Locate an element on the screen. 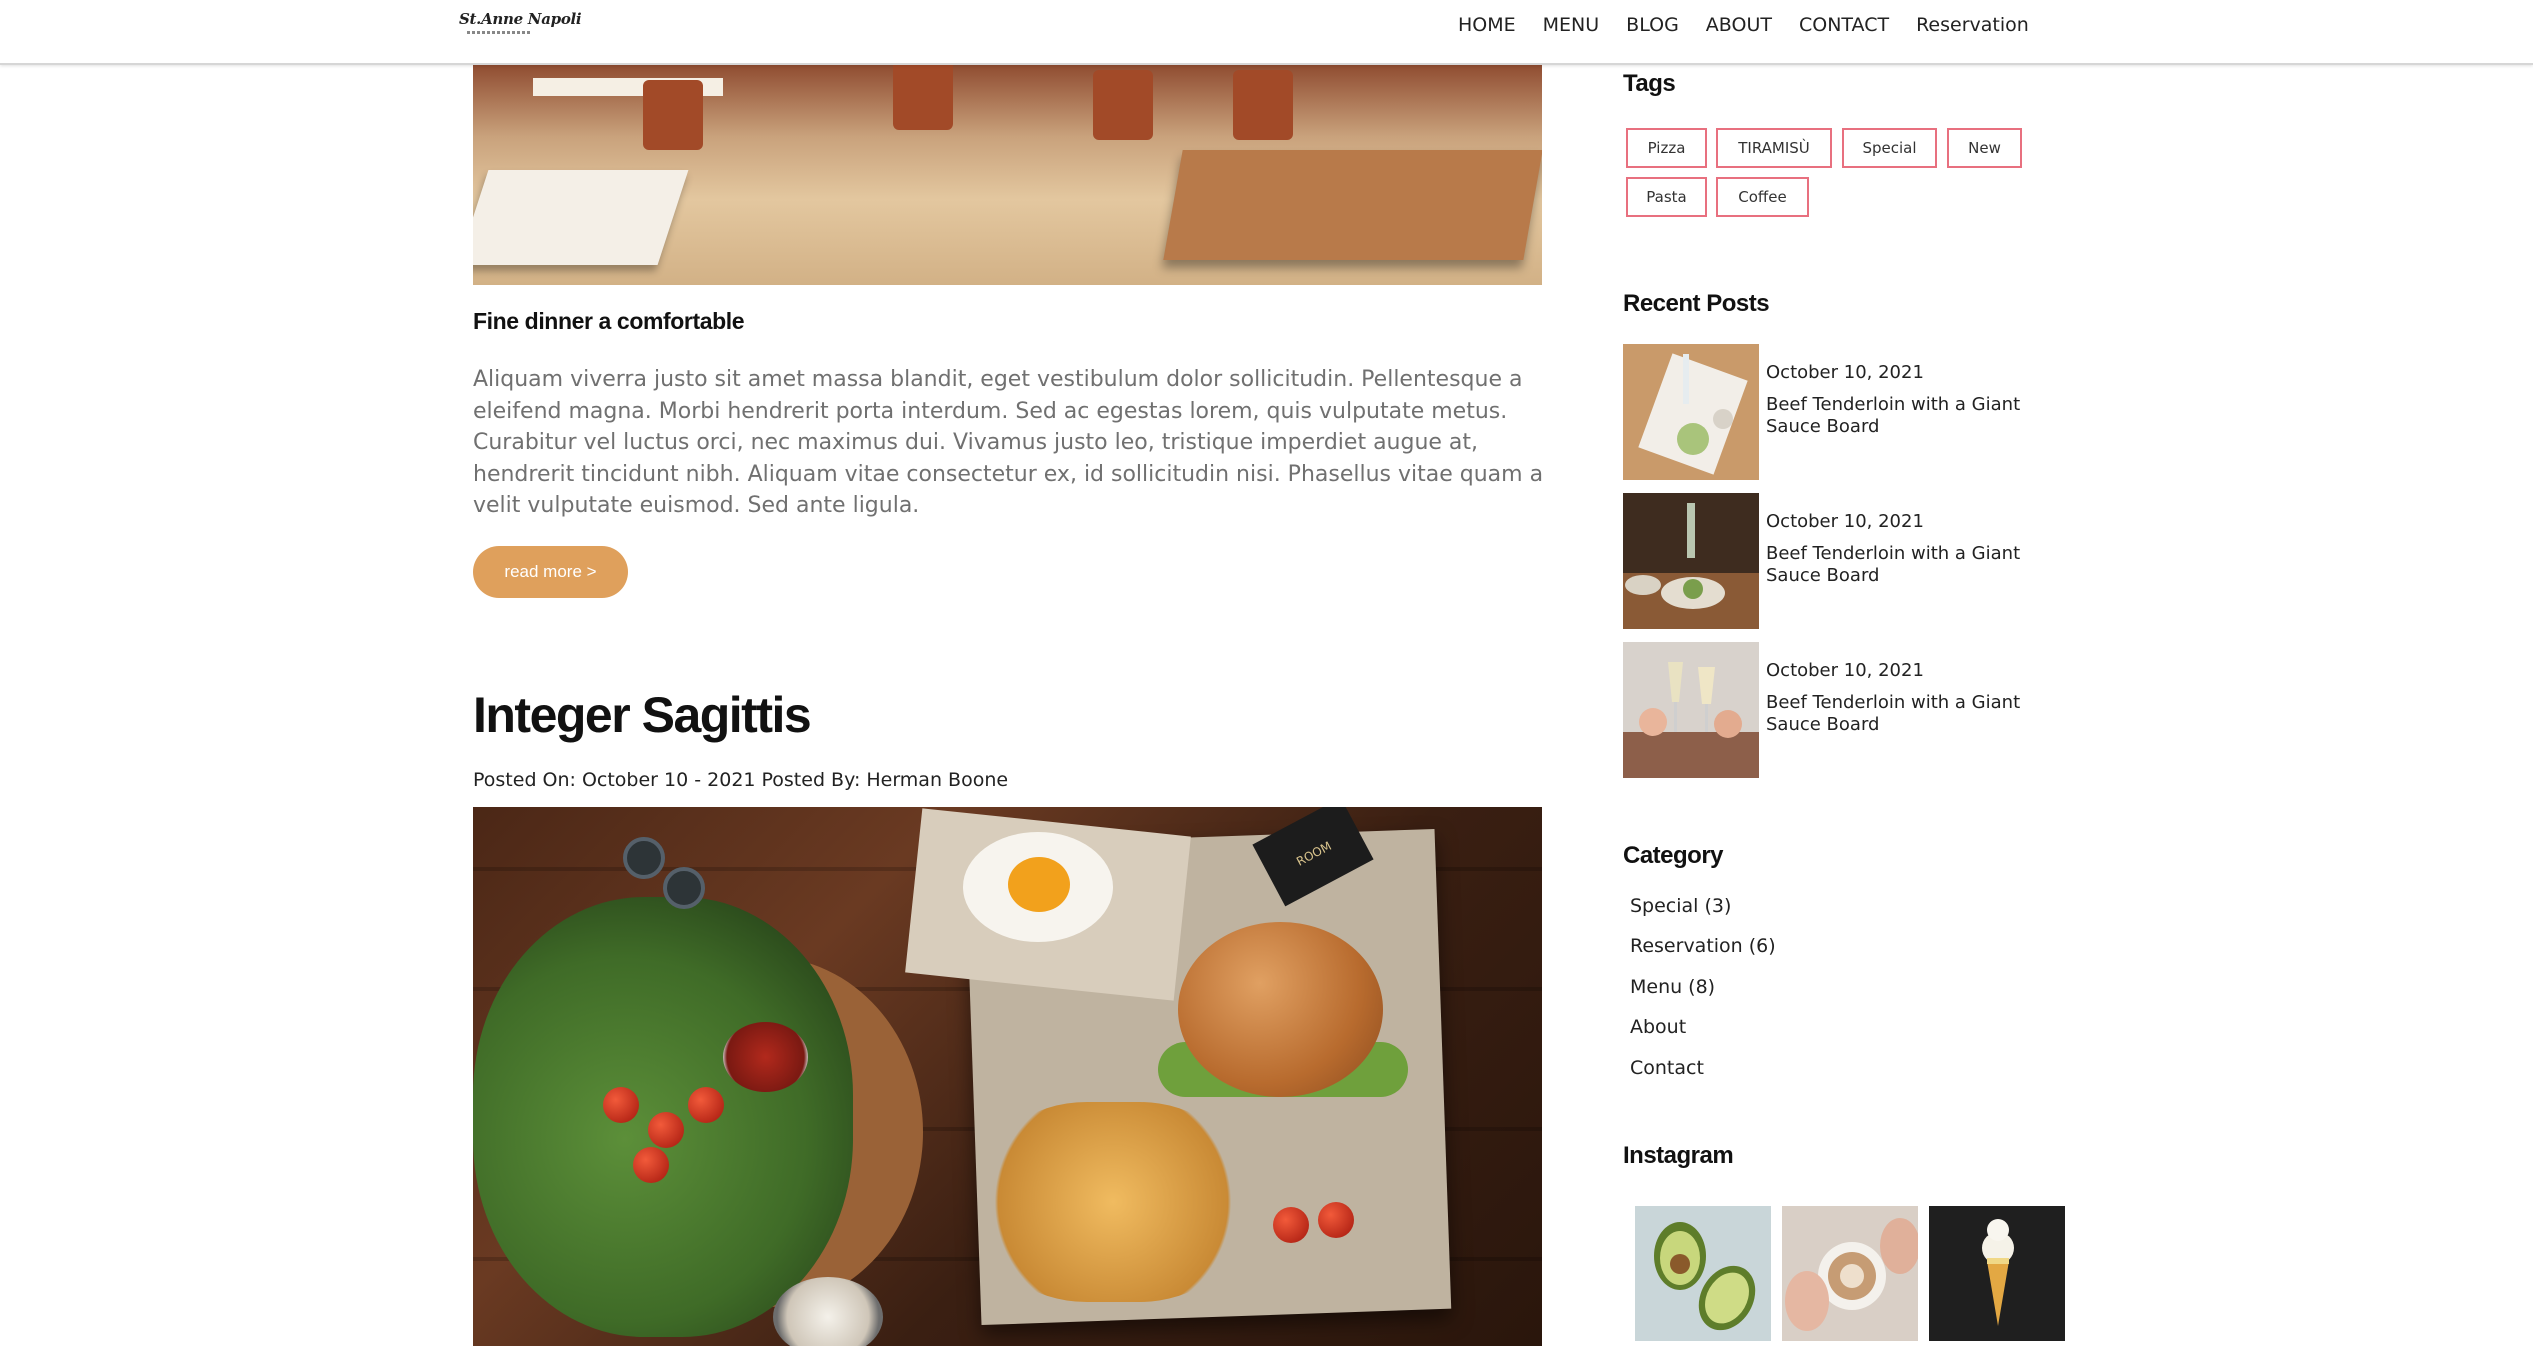 The image size is (2533, 1363). category-name: About is located at coordinates (1658, 1027).